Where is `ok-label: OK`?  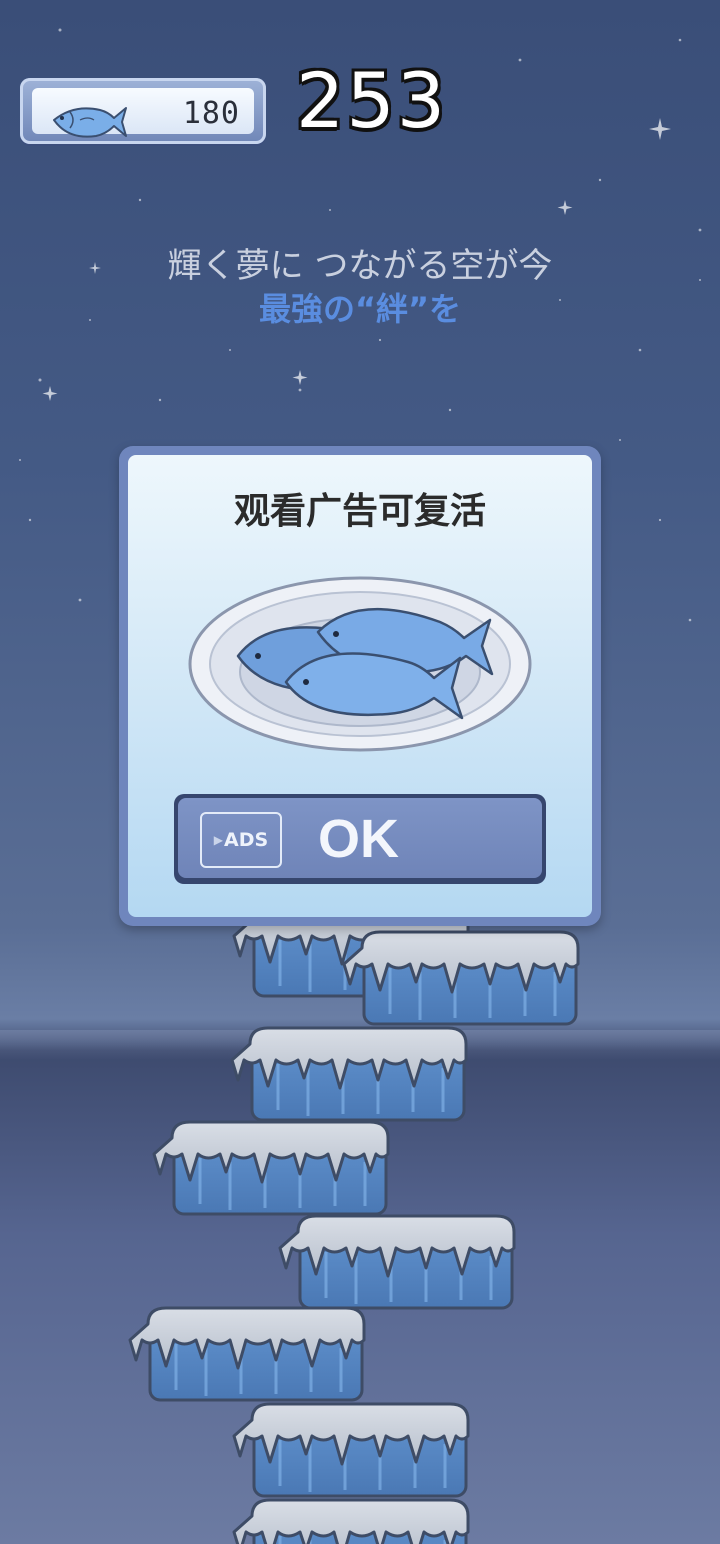
ok-label: OK is located at coordinates (358, 839).